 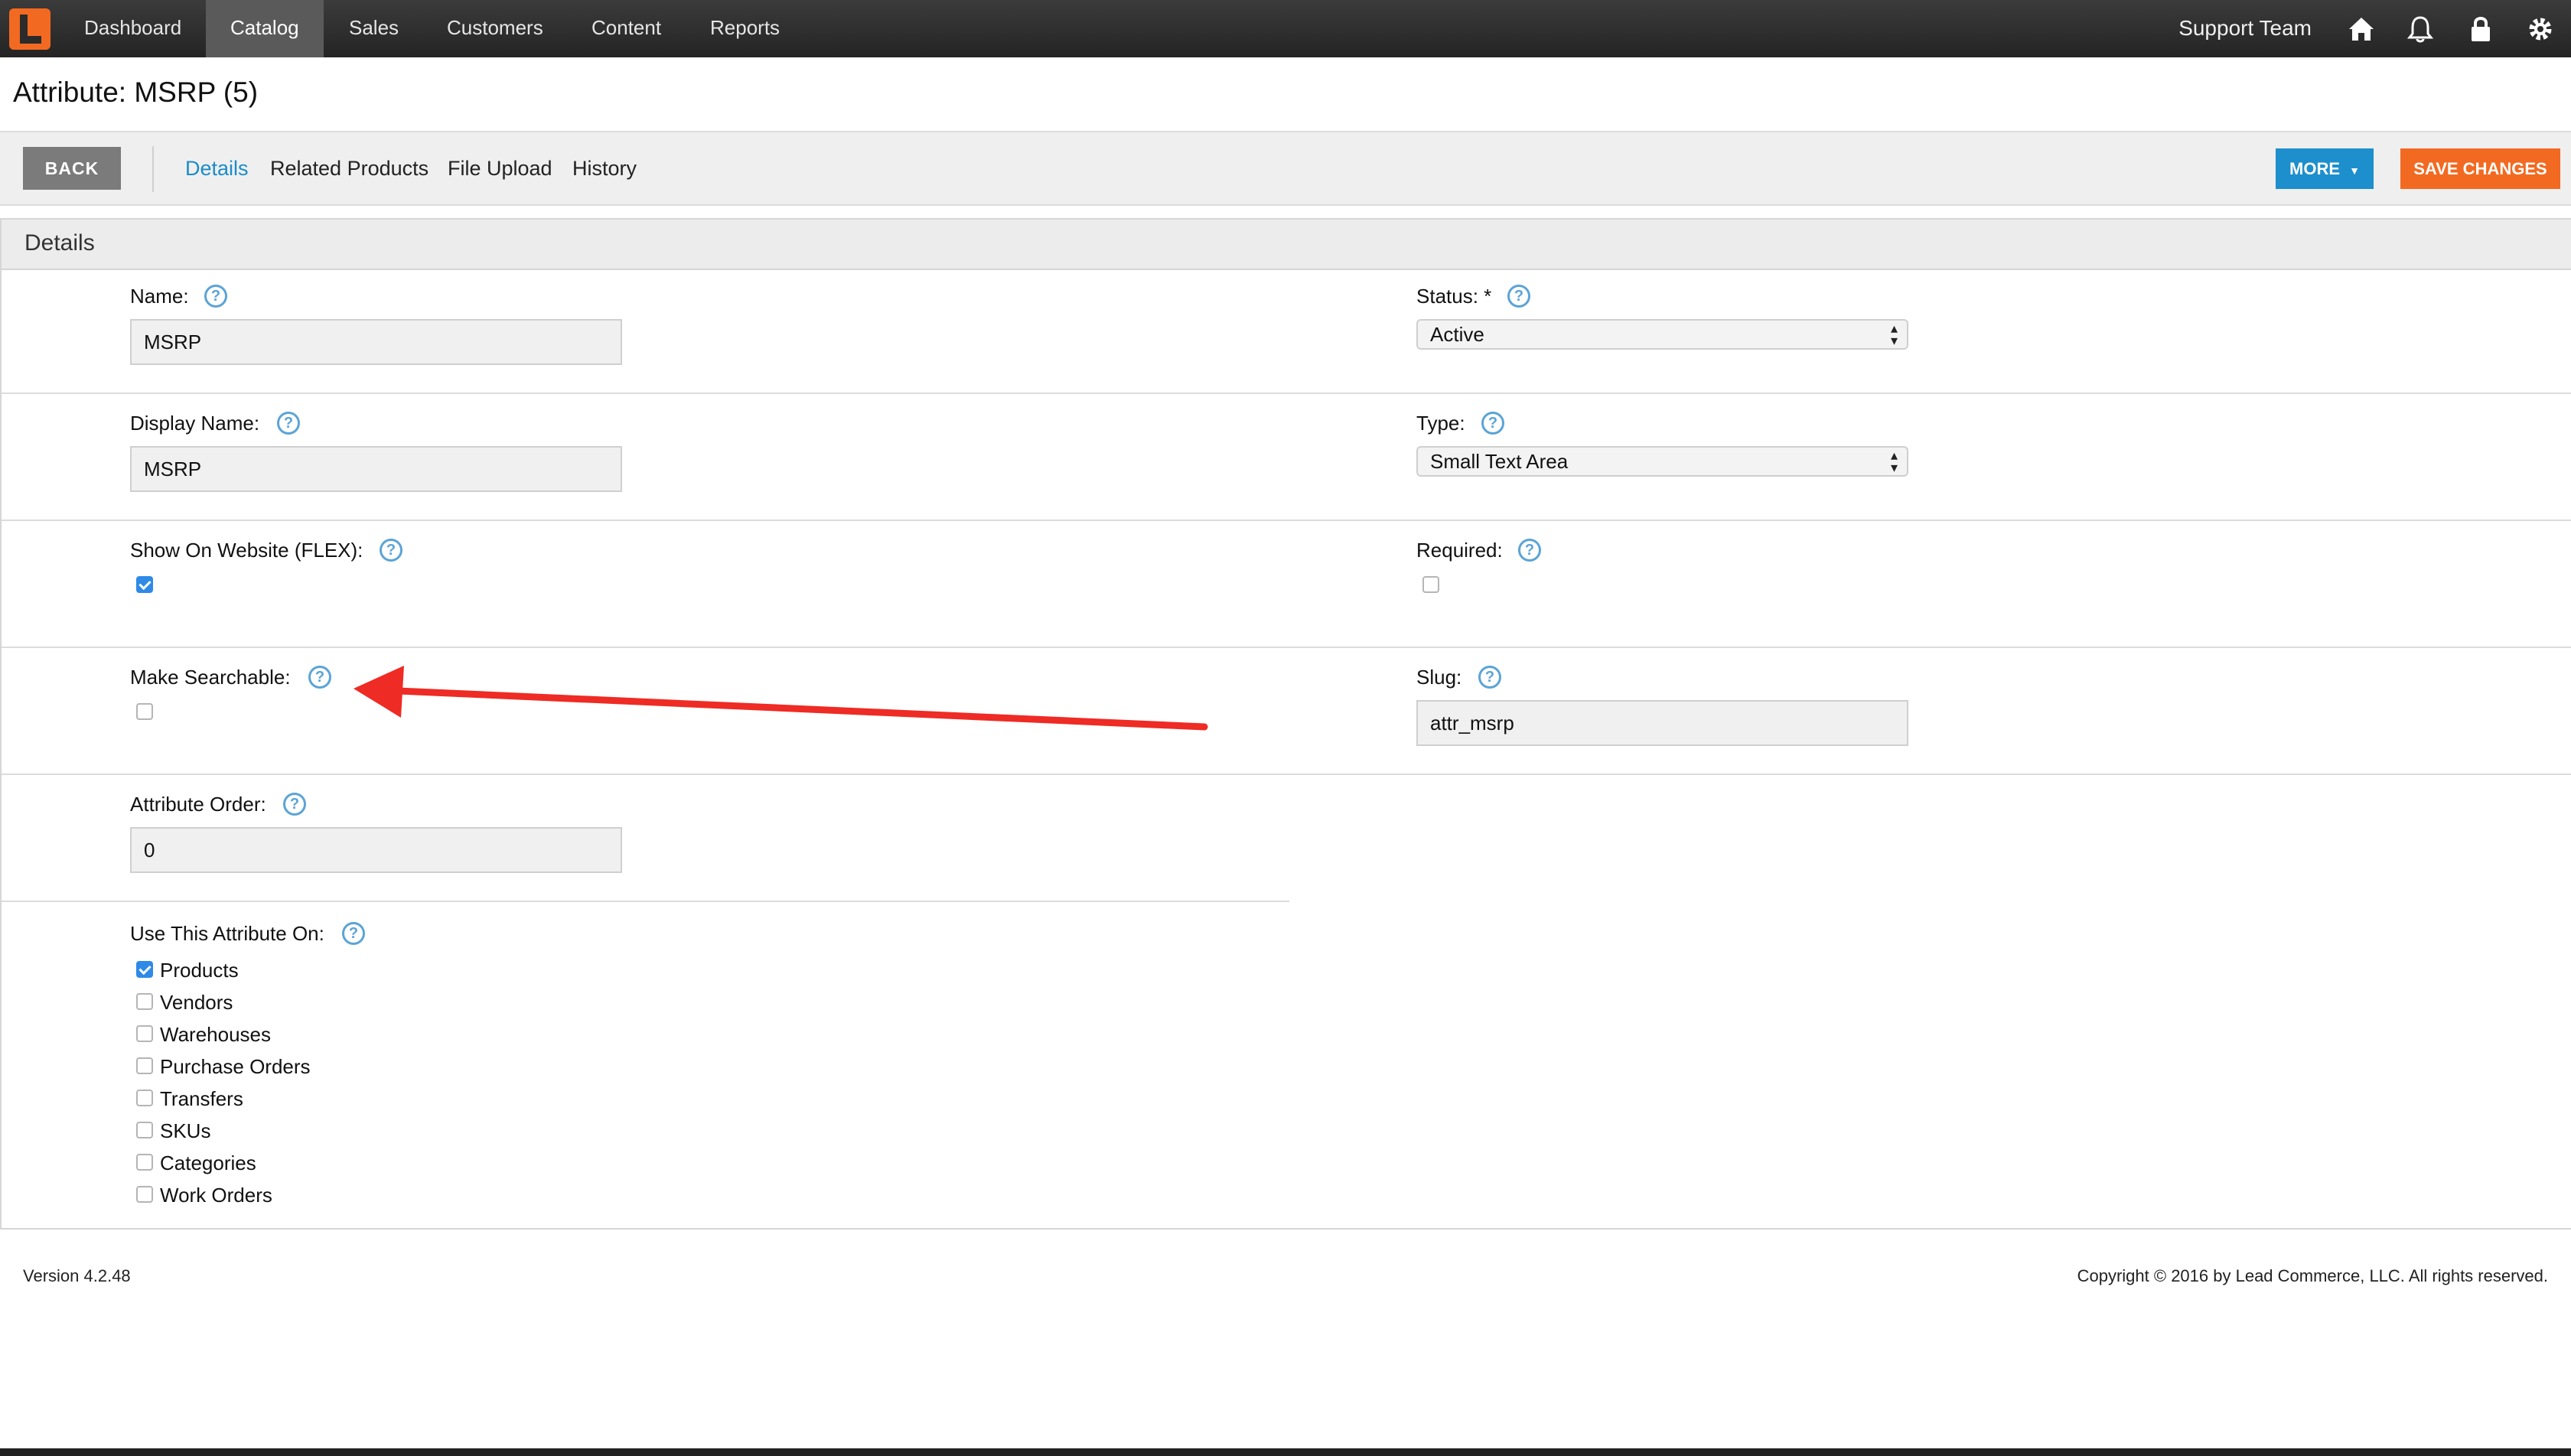 I want to click on bottom-edge, so click(x=1285, y=1452).